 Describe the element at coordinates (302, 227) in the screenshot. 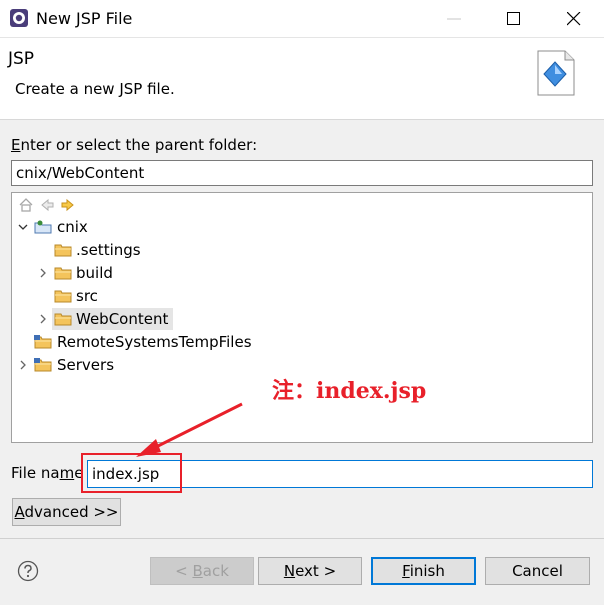

I see `tree-item-cnix: cnix` at that location.